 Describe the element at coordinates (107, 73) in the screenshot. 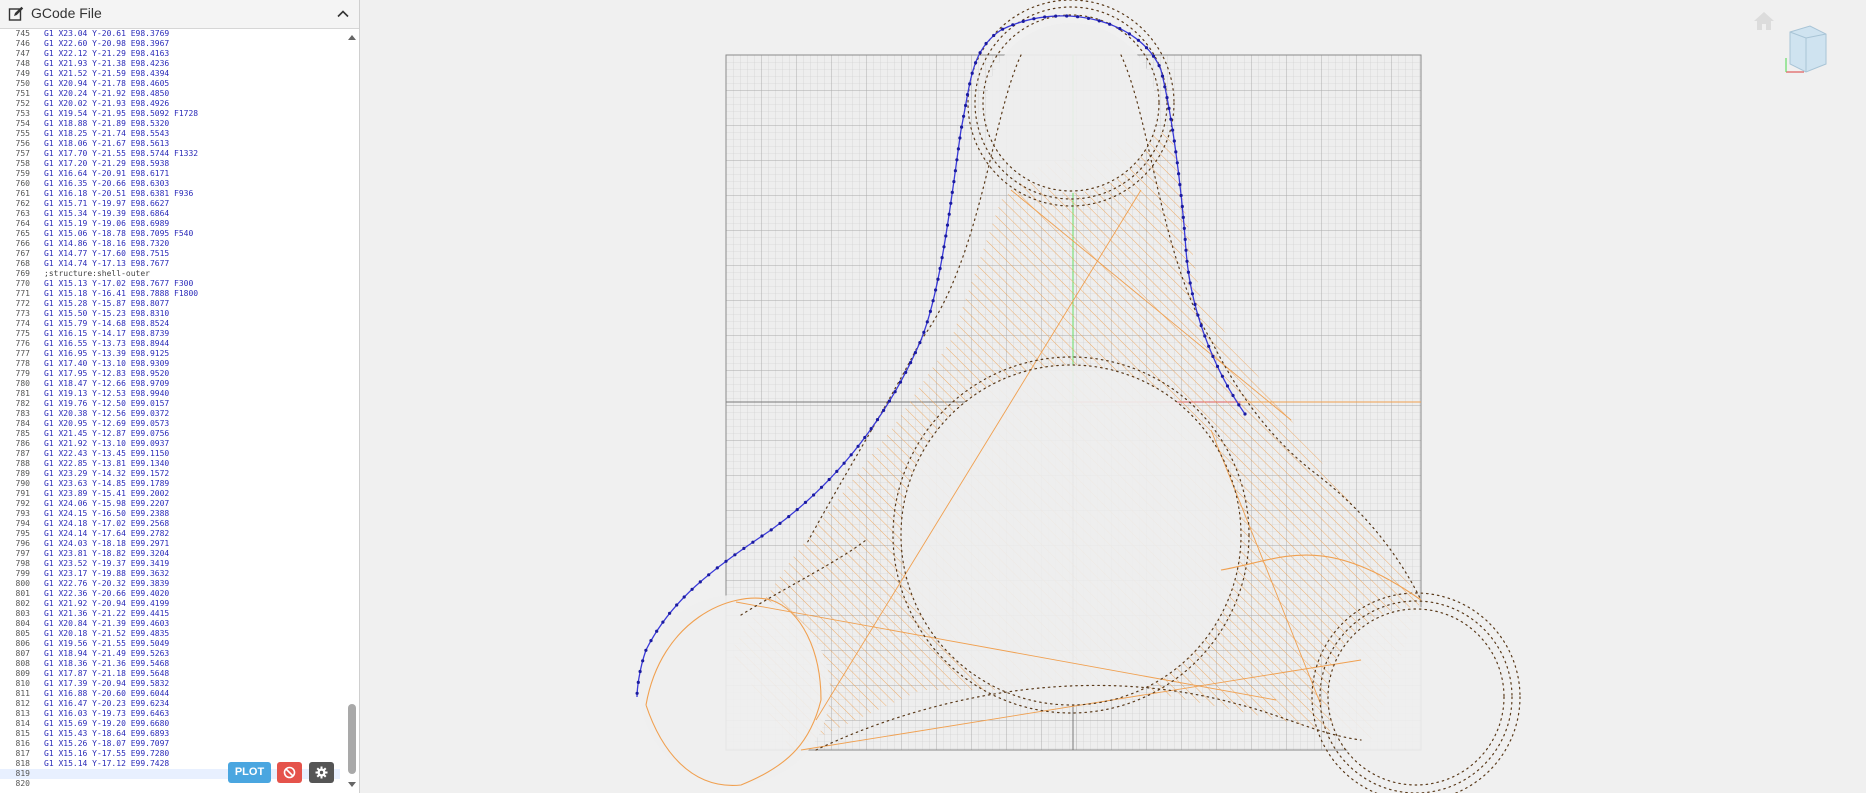

I see `gcode-text: G1 X21.52 Y-21.59 E98.4394` at that location.